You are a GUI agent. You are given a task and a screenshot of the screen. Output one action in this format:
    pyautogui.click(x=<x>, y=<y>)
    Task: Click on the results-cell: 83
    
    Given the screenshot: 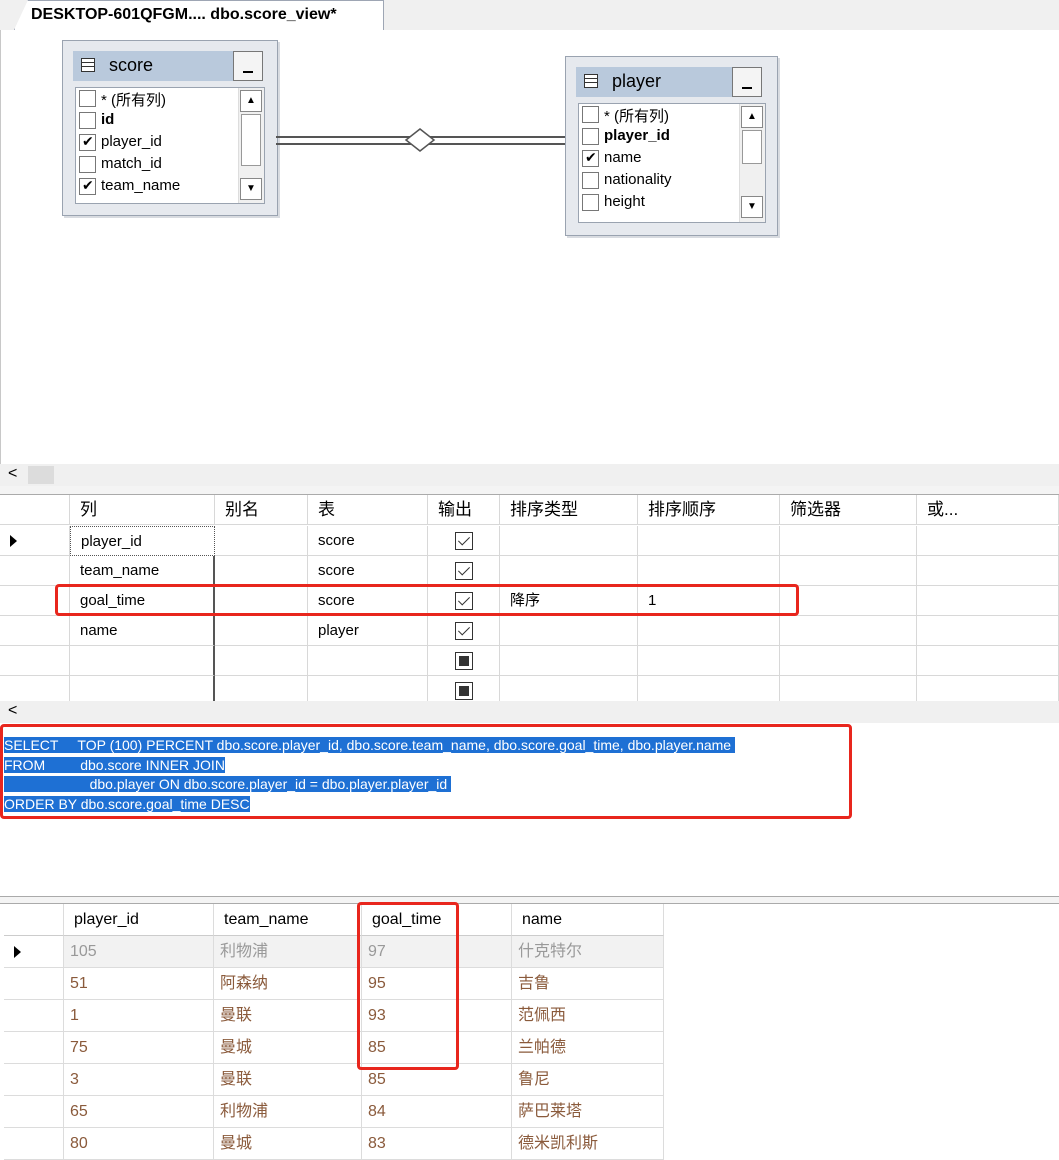 What is the action you would take?
    pyautogui.click(x=437, y=1144)
    